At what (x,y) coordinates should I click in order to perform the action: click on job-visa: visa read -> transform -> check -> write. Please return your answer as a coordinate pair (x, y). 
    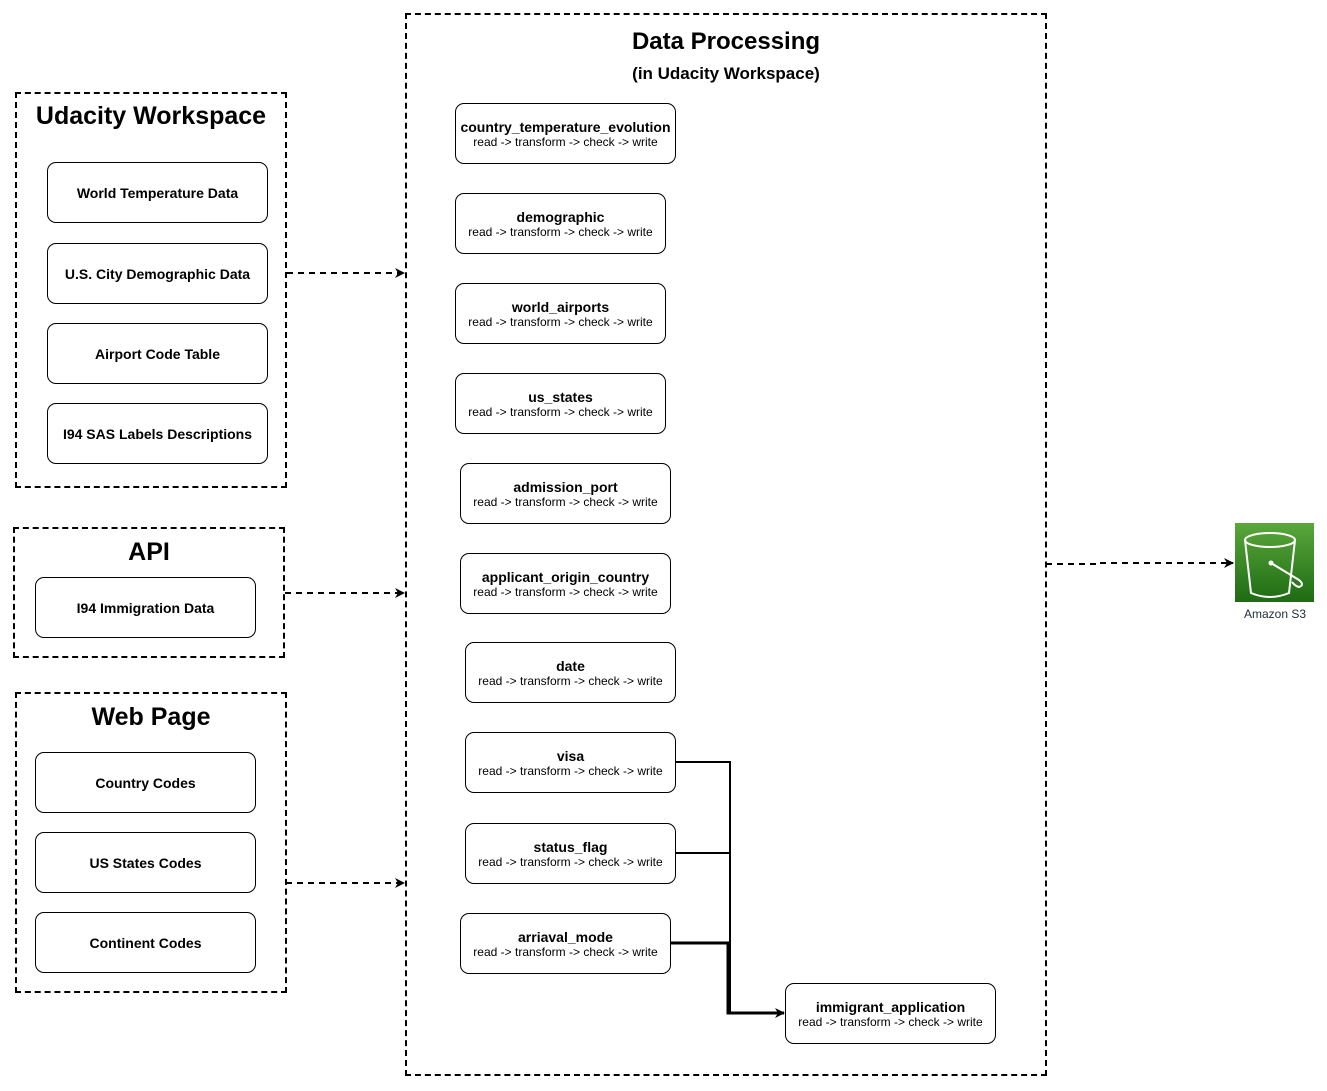
    Looking at the image, I should click on (570, 762).